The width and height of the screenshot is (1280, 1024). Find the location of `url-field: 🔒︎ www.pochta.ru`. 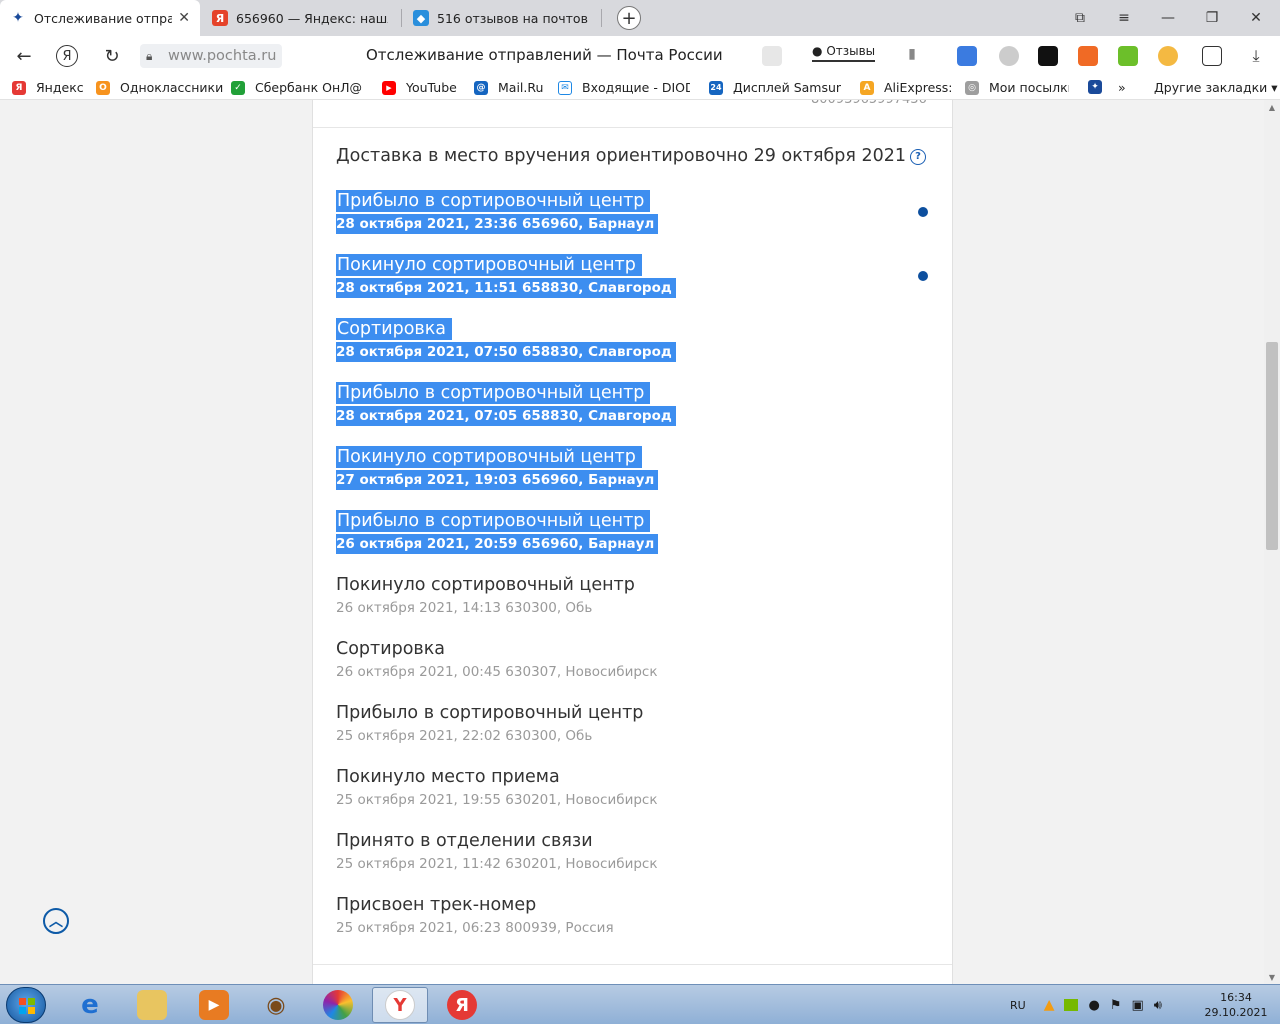

url-field: 🔒︎ www.pochta.ru is located at coordinates (211, 56).